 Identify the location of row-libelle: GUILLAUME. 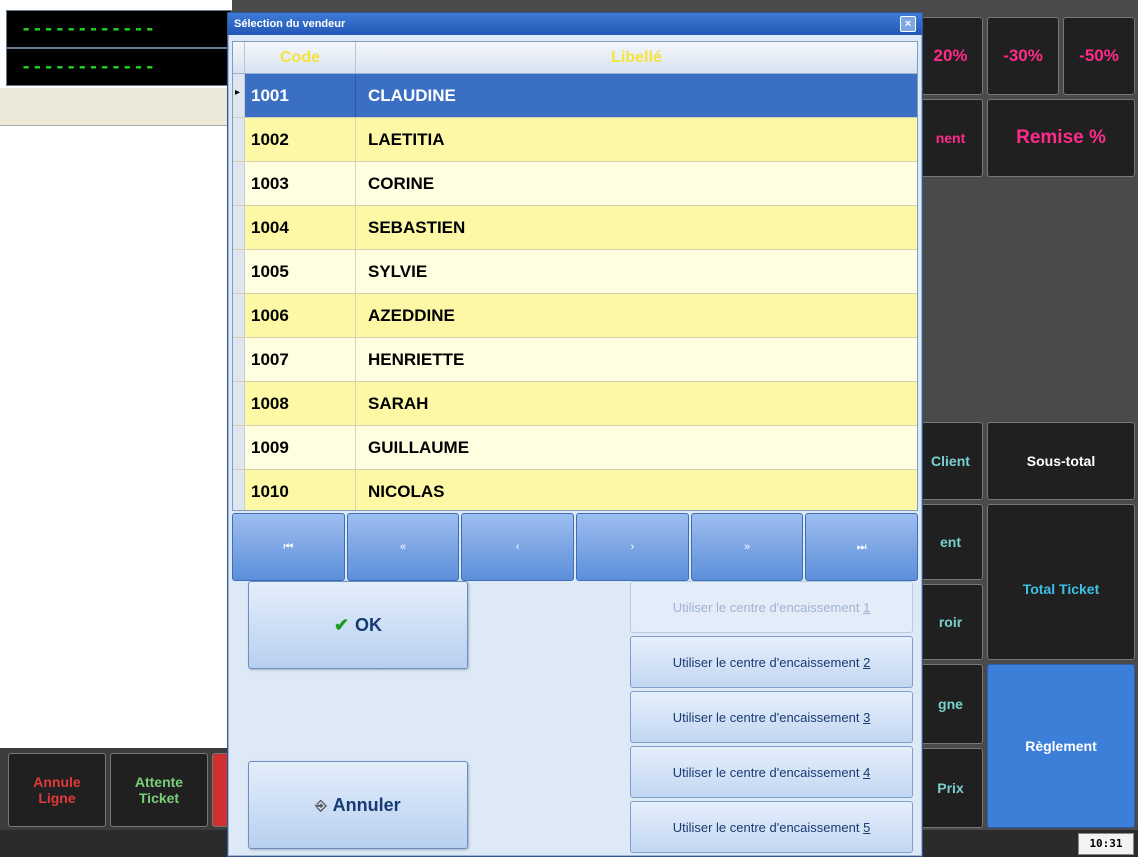
(419, 447).